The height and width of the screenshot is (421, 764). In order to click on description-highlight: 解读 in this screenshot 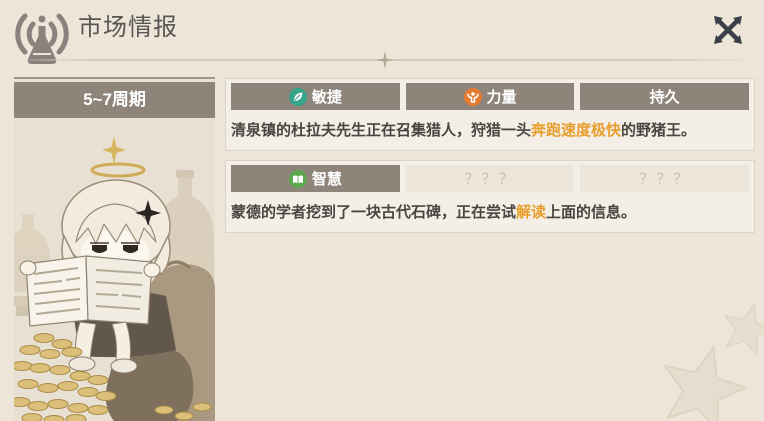, I will do `click(531, 212)`.